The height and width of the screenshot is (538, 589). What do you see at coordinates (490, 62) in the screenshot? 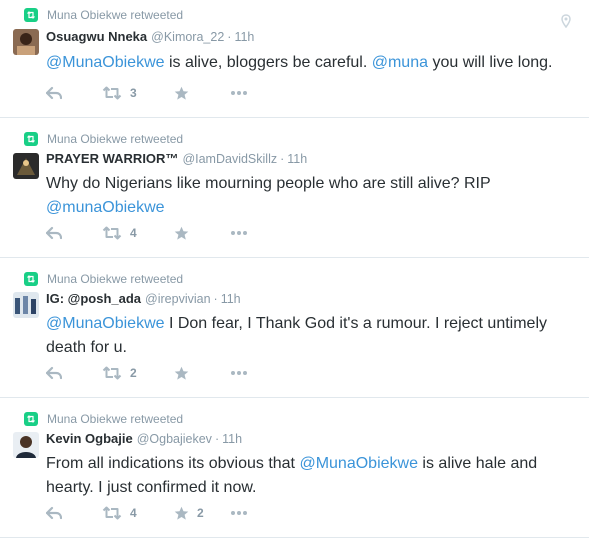
I see `tweet-text-segment: you will live long.` at bounding box center [490, 62].